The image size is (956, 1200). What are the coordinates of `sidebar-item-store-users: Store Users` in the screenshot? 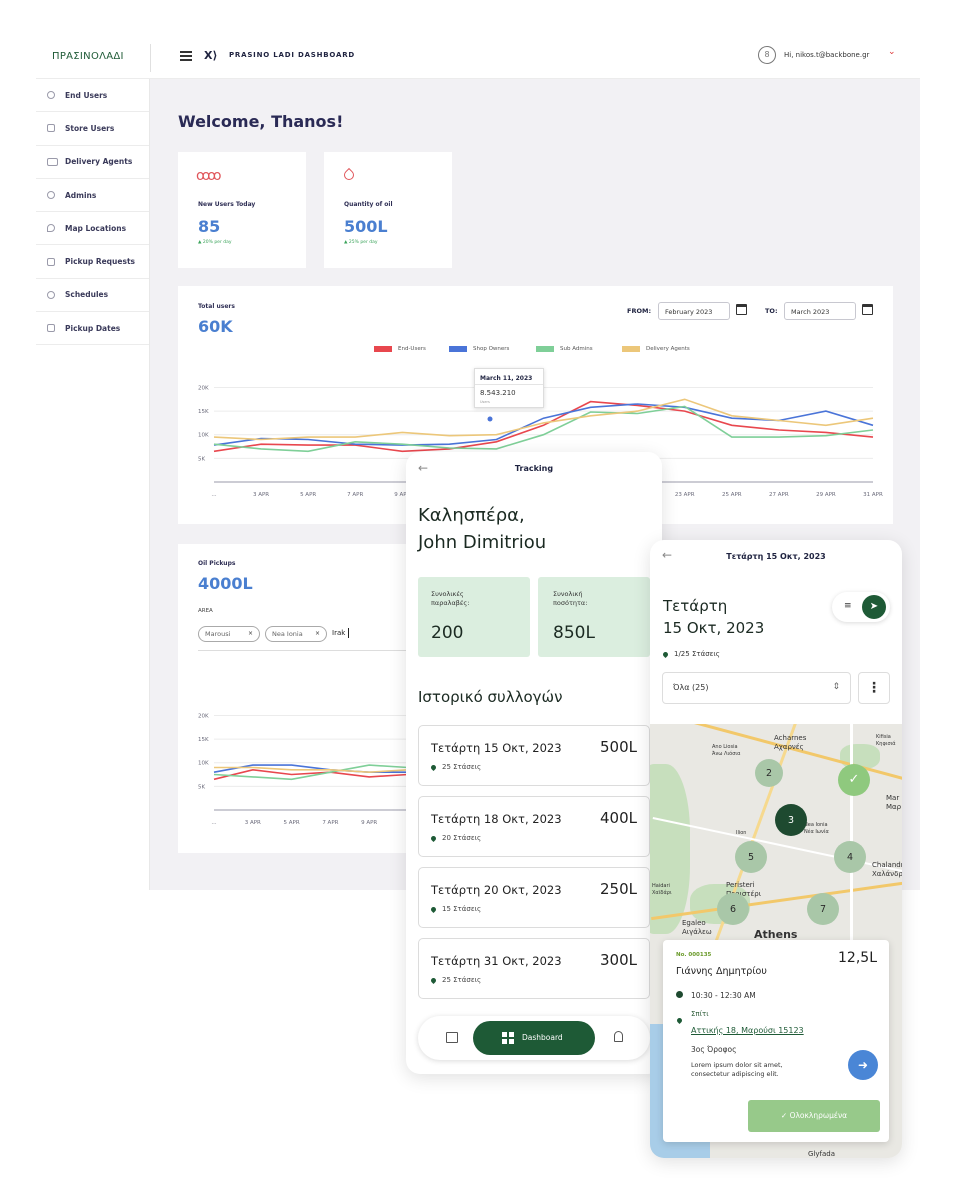 It's located at (92, 129).